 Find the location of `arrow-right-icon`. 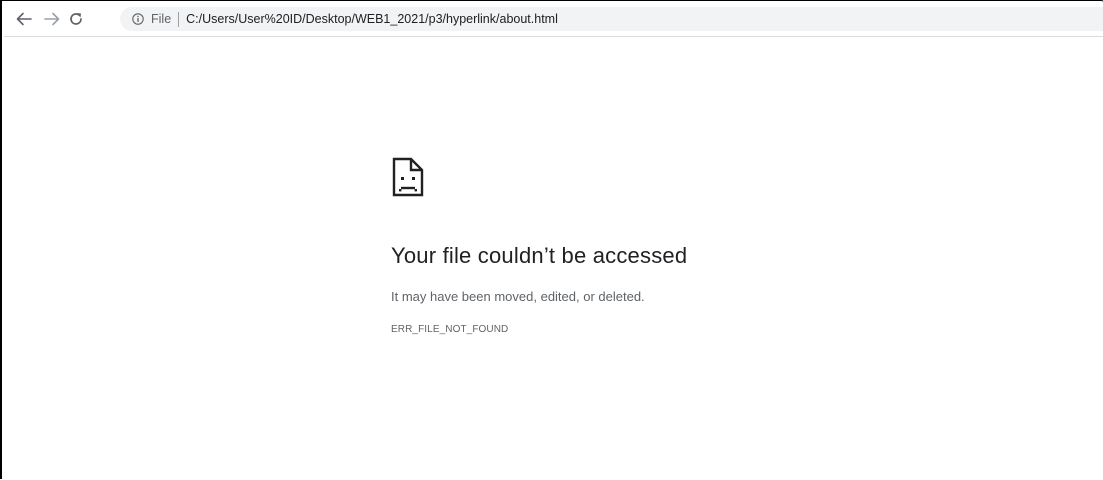

arrow-right-icon is located at coordinates (52, 19).